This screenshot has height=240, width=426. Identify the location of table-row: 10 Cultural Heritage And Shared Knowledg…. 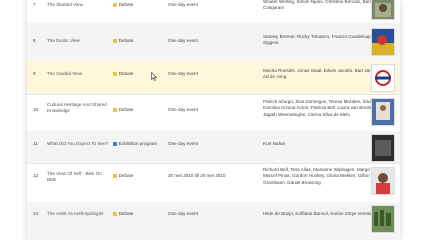
(213, 113).